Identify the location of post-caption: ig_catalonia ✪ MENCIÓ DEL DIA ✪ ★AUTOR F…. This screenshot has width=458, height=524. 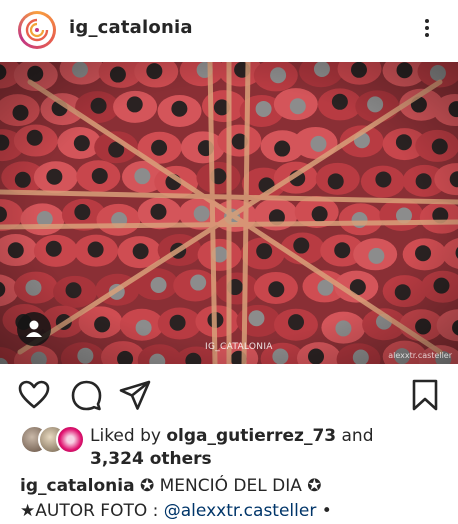
(235, 499).